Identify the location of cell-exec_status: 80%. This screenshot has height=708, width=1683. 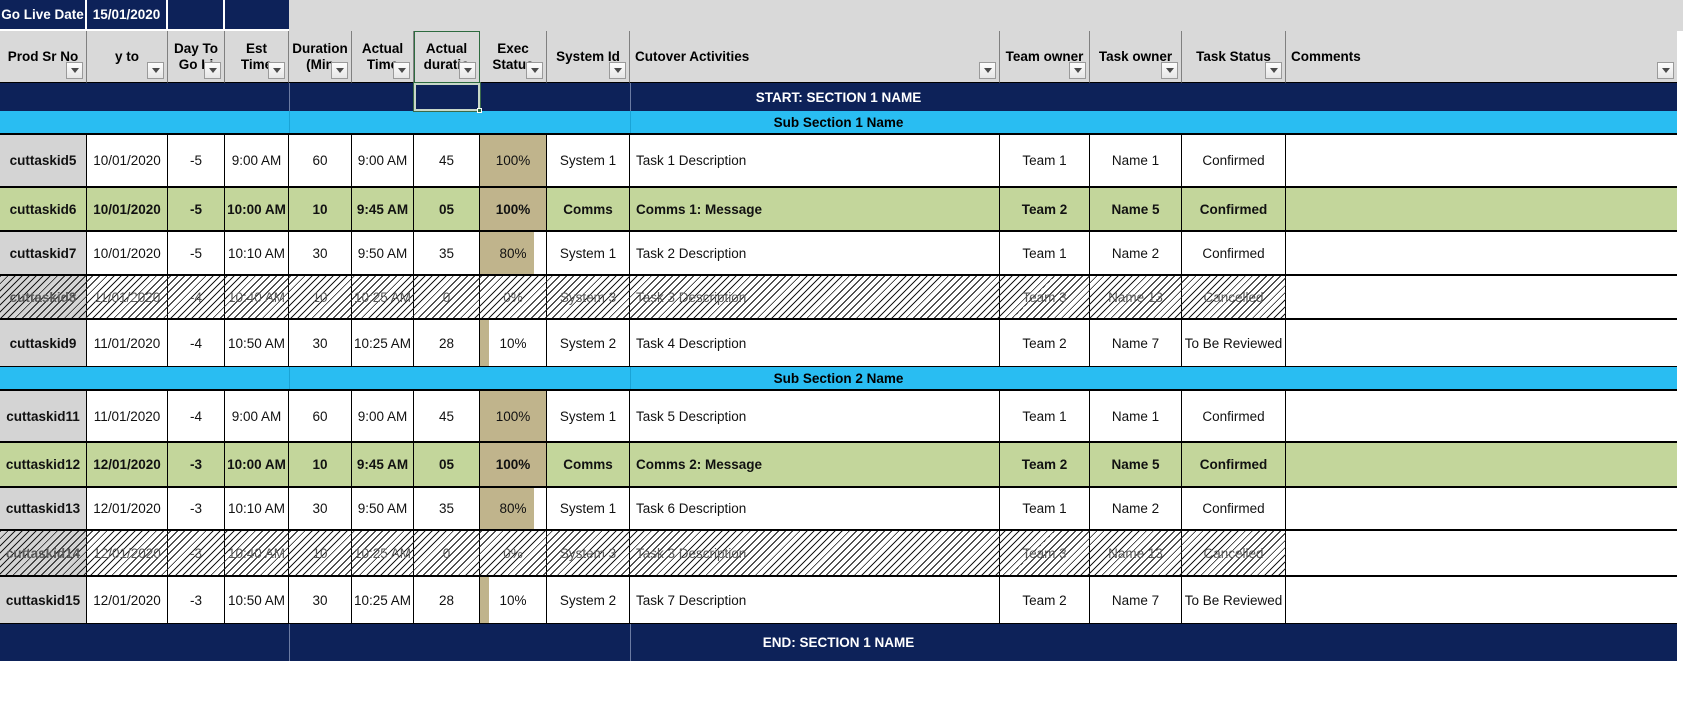
(513, 253).